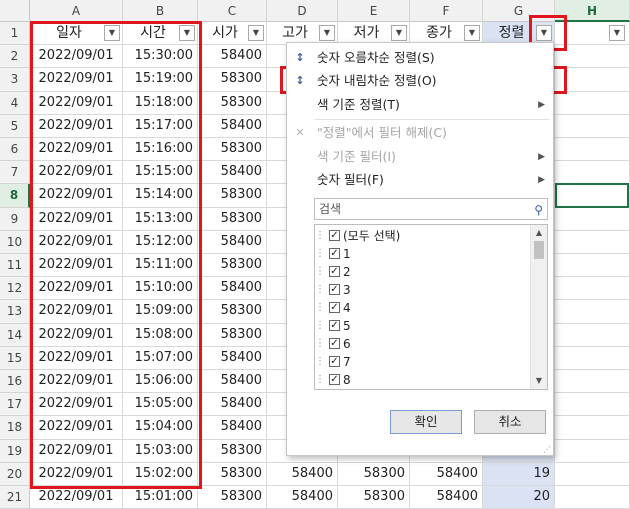 This screenshot has height=509, width=630. What do you see at coordinates (15, 34) in the screenshot?
I see `row-header: 1` at bounding box center [15, 34].